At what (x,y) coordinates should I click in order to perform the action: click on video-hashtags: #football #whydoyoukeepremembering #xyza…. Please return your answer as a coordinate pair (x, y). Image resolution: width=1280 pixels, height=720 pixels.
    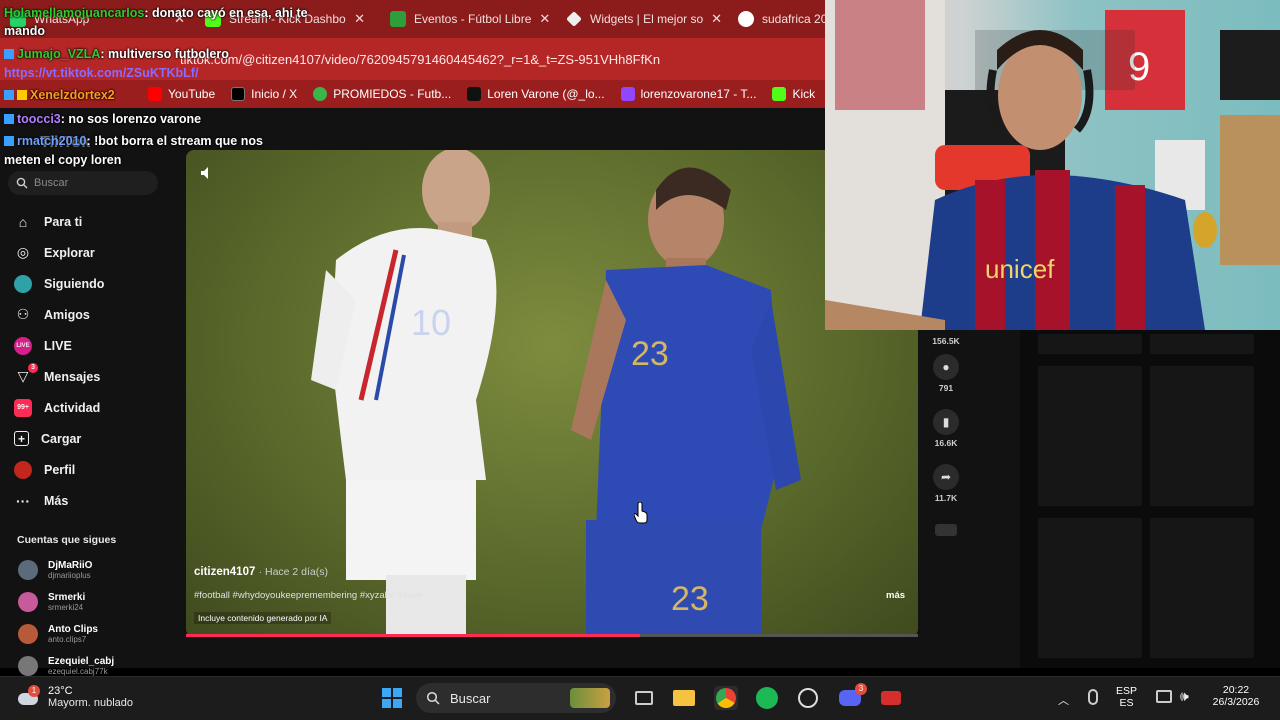
    Looking at the image, I should click on (308, 595).